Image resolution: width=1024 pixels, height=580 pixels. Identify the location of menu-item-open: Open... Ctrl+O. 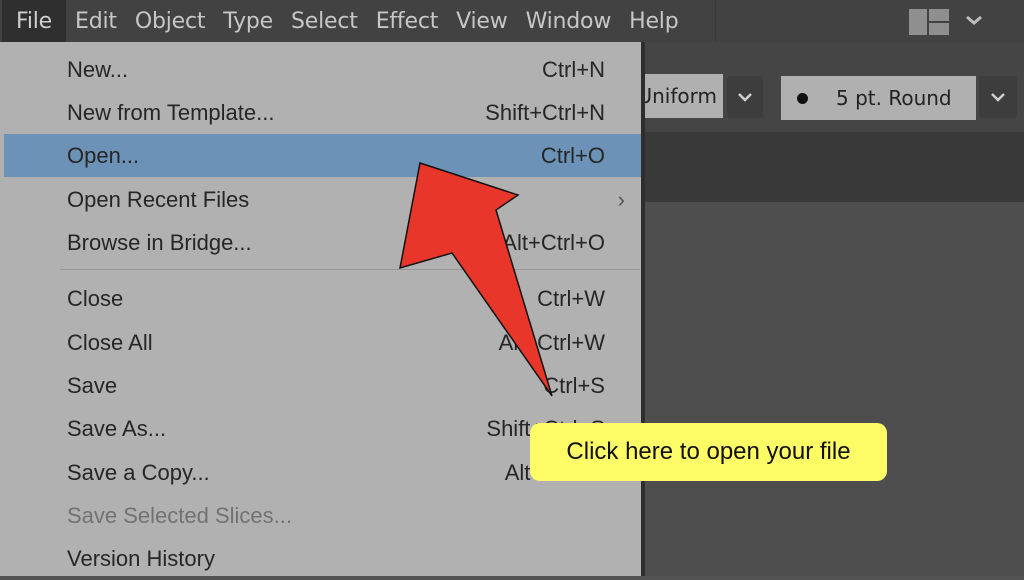
(322, 155).